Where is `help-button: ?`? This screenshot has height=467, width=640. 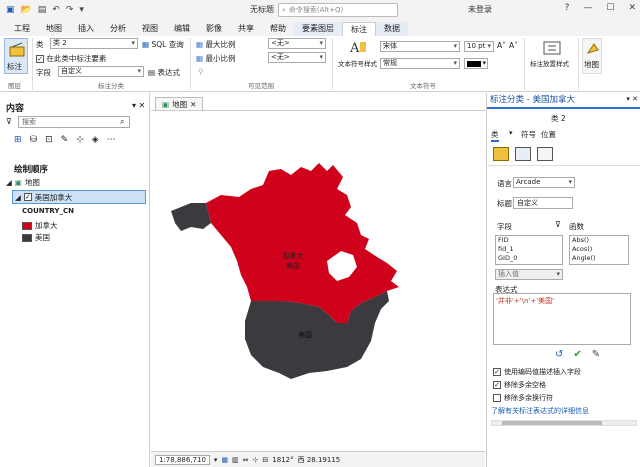
help-button: ? is located at coordinates (567, 8).